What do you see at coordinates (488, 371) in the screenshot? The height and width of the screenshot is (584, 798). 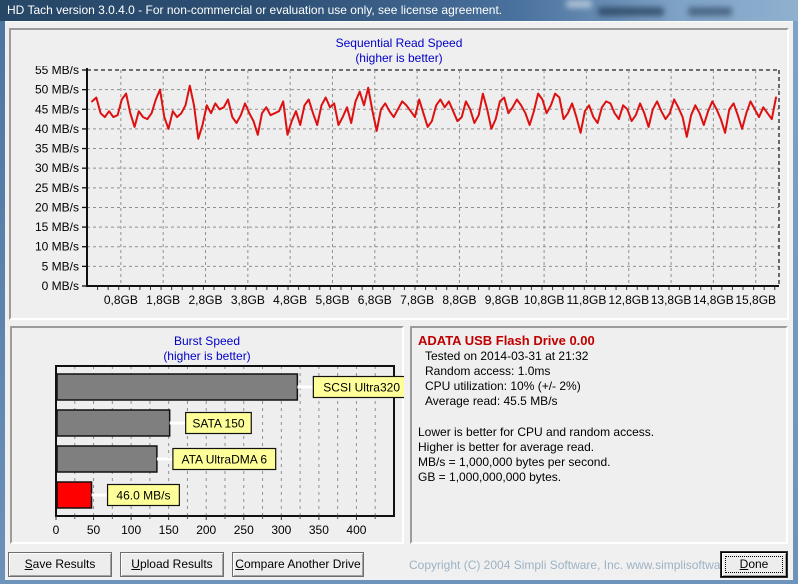 I see `random-access: Random access: 1.0ms` at bounding box center [488, 371].